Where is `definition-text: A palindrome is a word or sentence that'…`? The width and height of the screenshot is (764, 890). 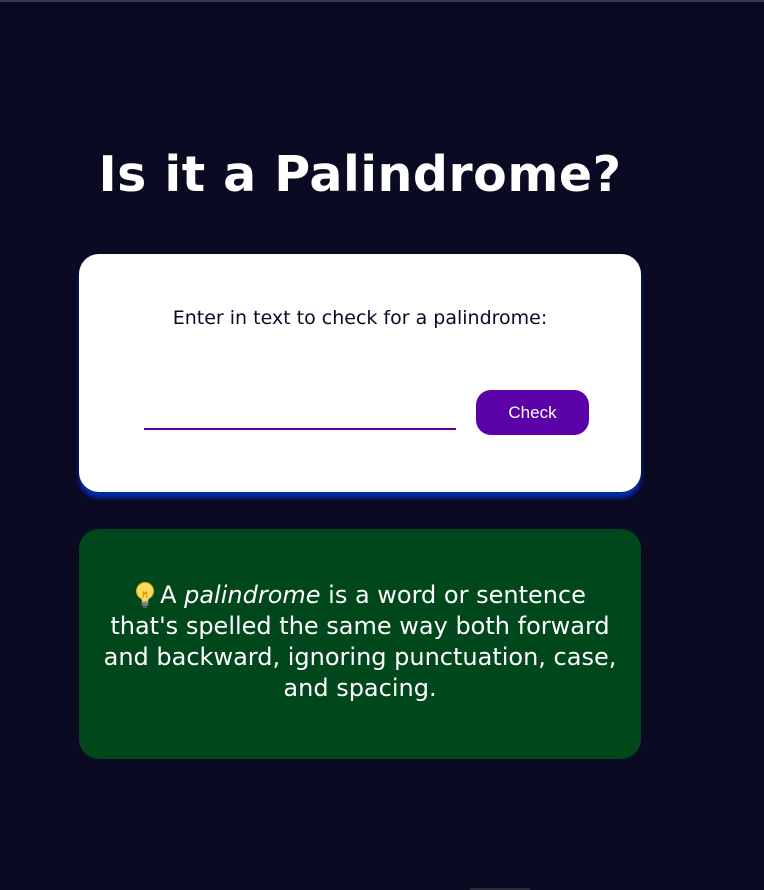
definition-text: A palindrome is a word or sentence that'… is located at coordinates (360, 642).